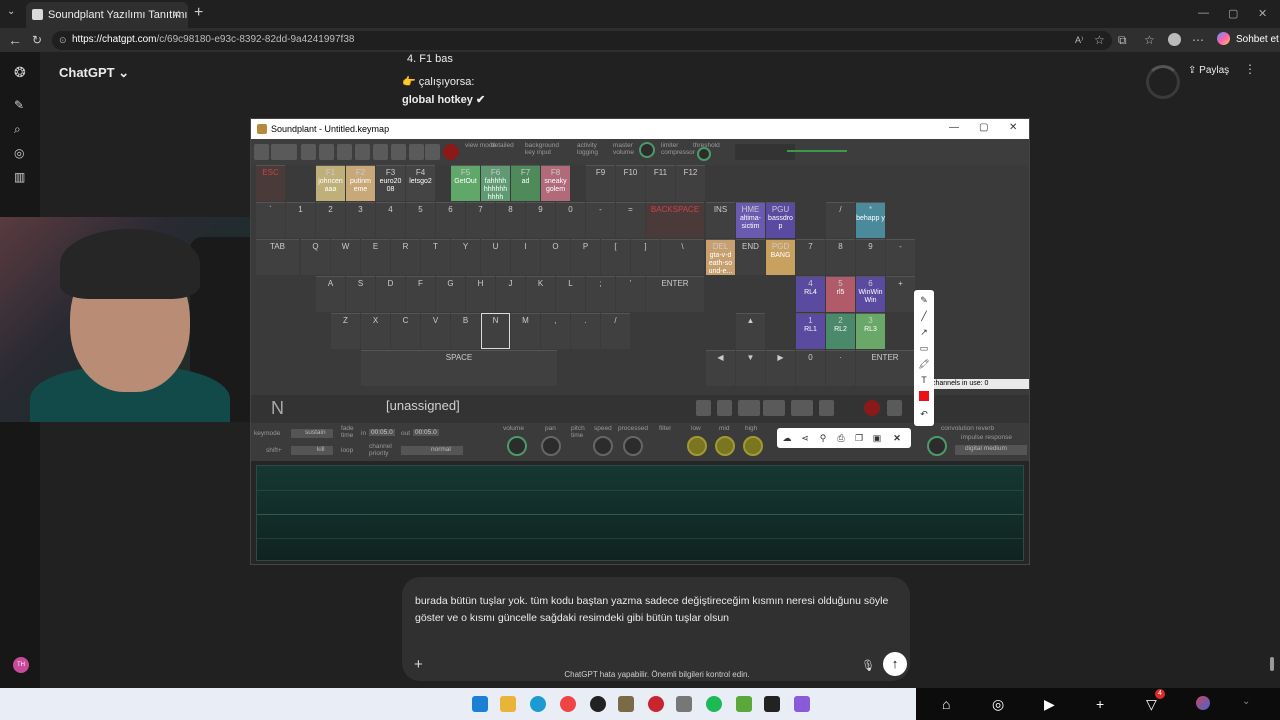  What do you see at coordinates (451, 152) in the screenshot?
I see `record-button` at bounding box center [451, 152].